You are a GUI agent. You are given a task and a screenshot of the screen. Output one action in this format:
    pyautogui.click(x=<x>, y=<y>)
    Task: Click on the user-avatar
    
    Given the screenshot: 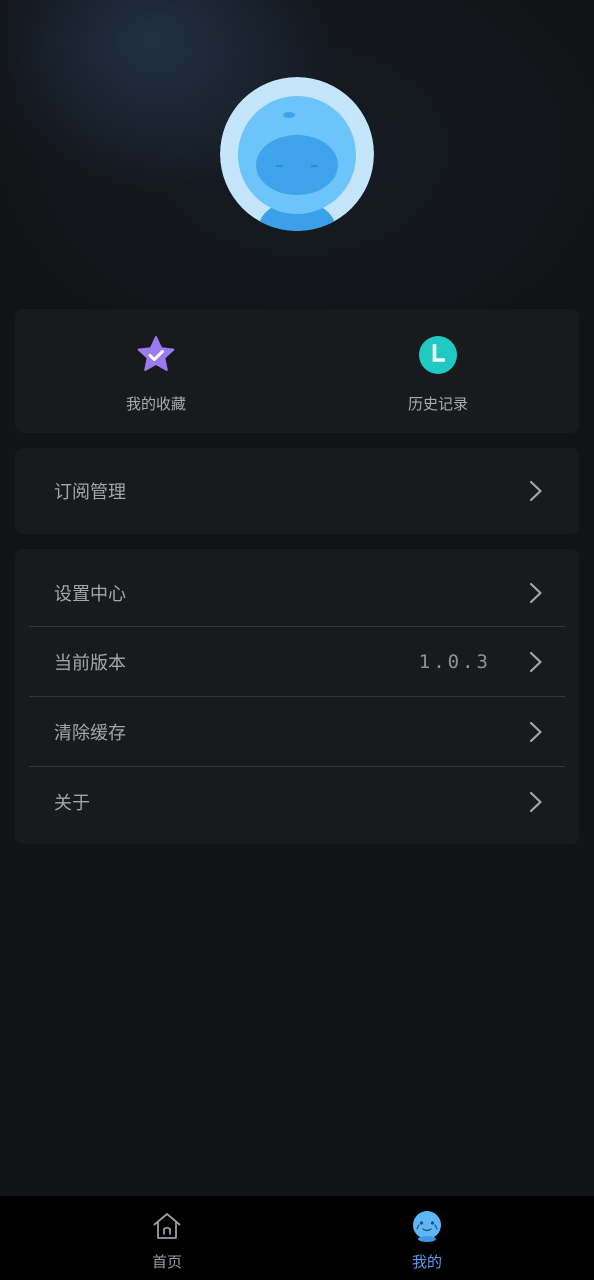 What is the action you would take?
    pyautogui.click(x=297, y=154)
    